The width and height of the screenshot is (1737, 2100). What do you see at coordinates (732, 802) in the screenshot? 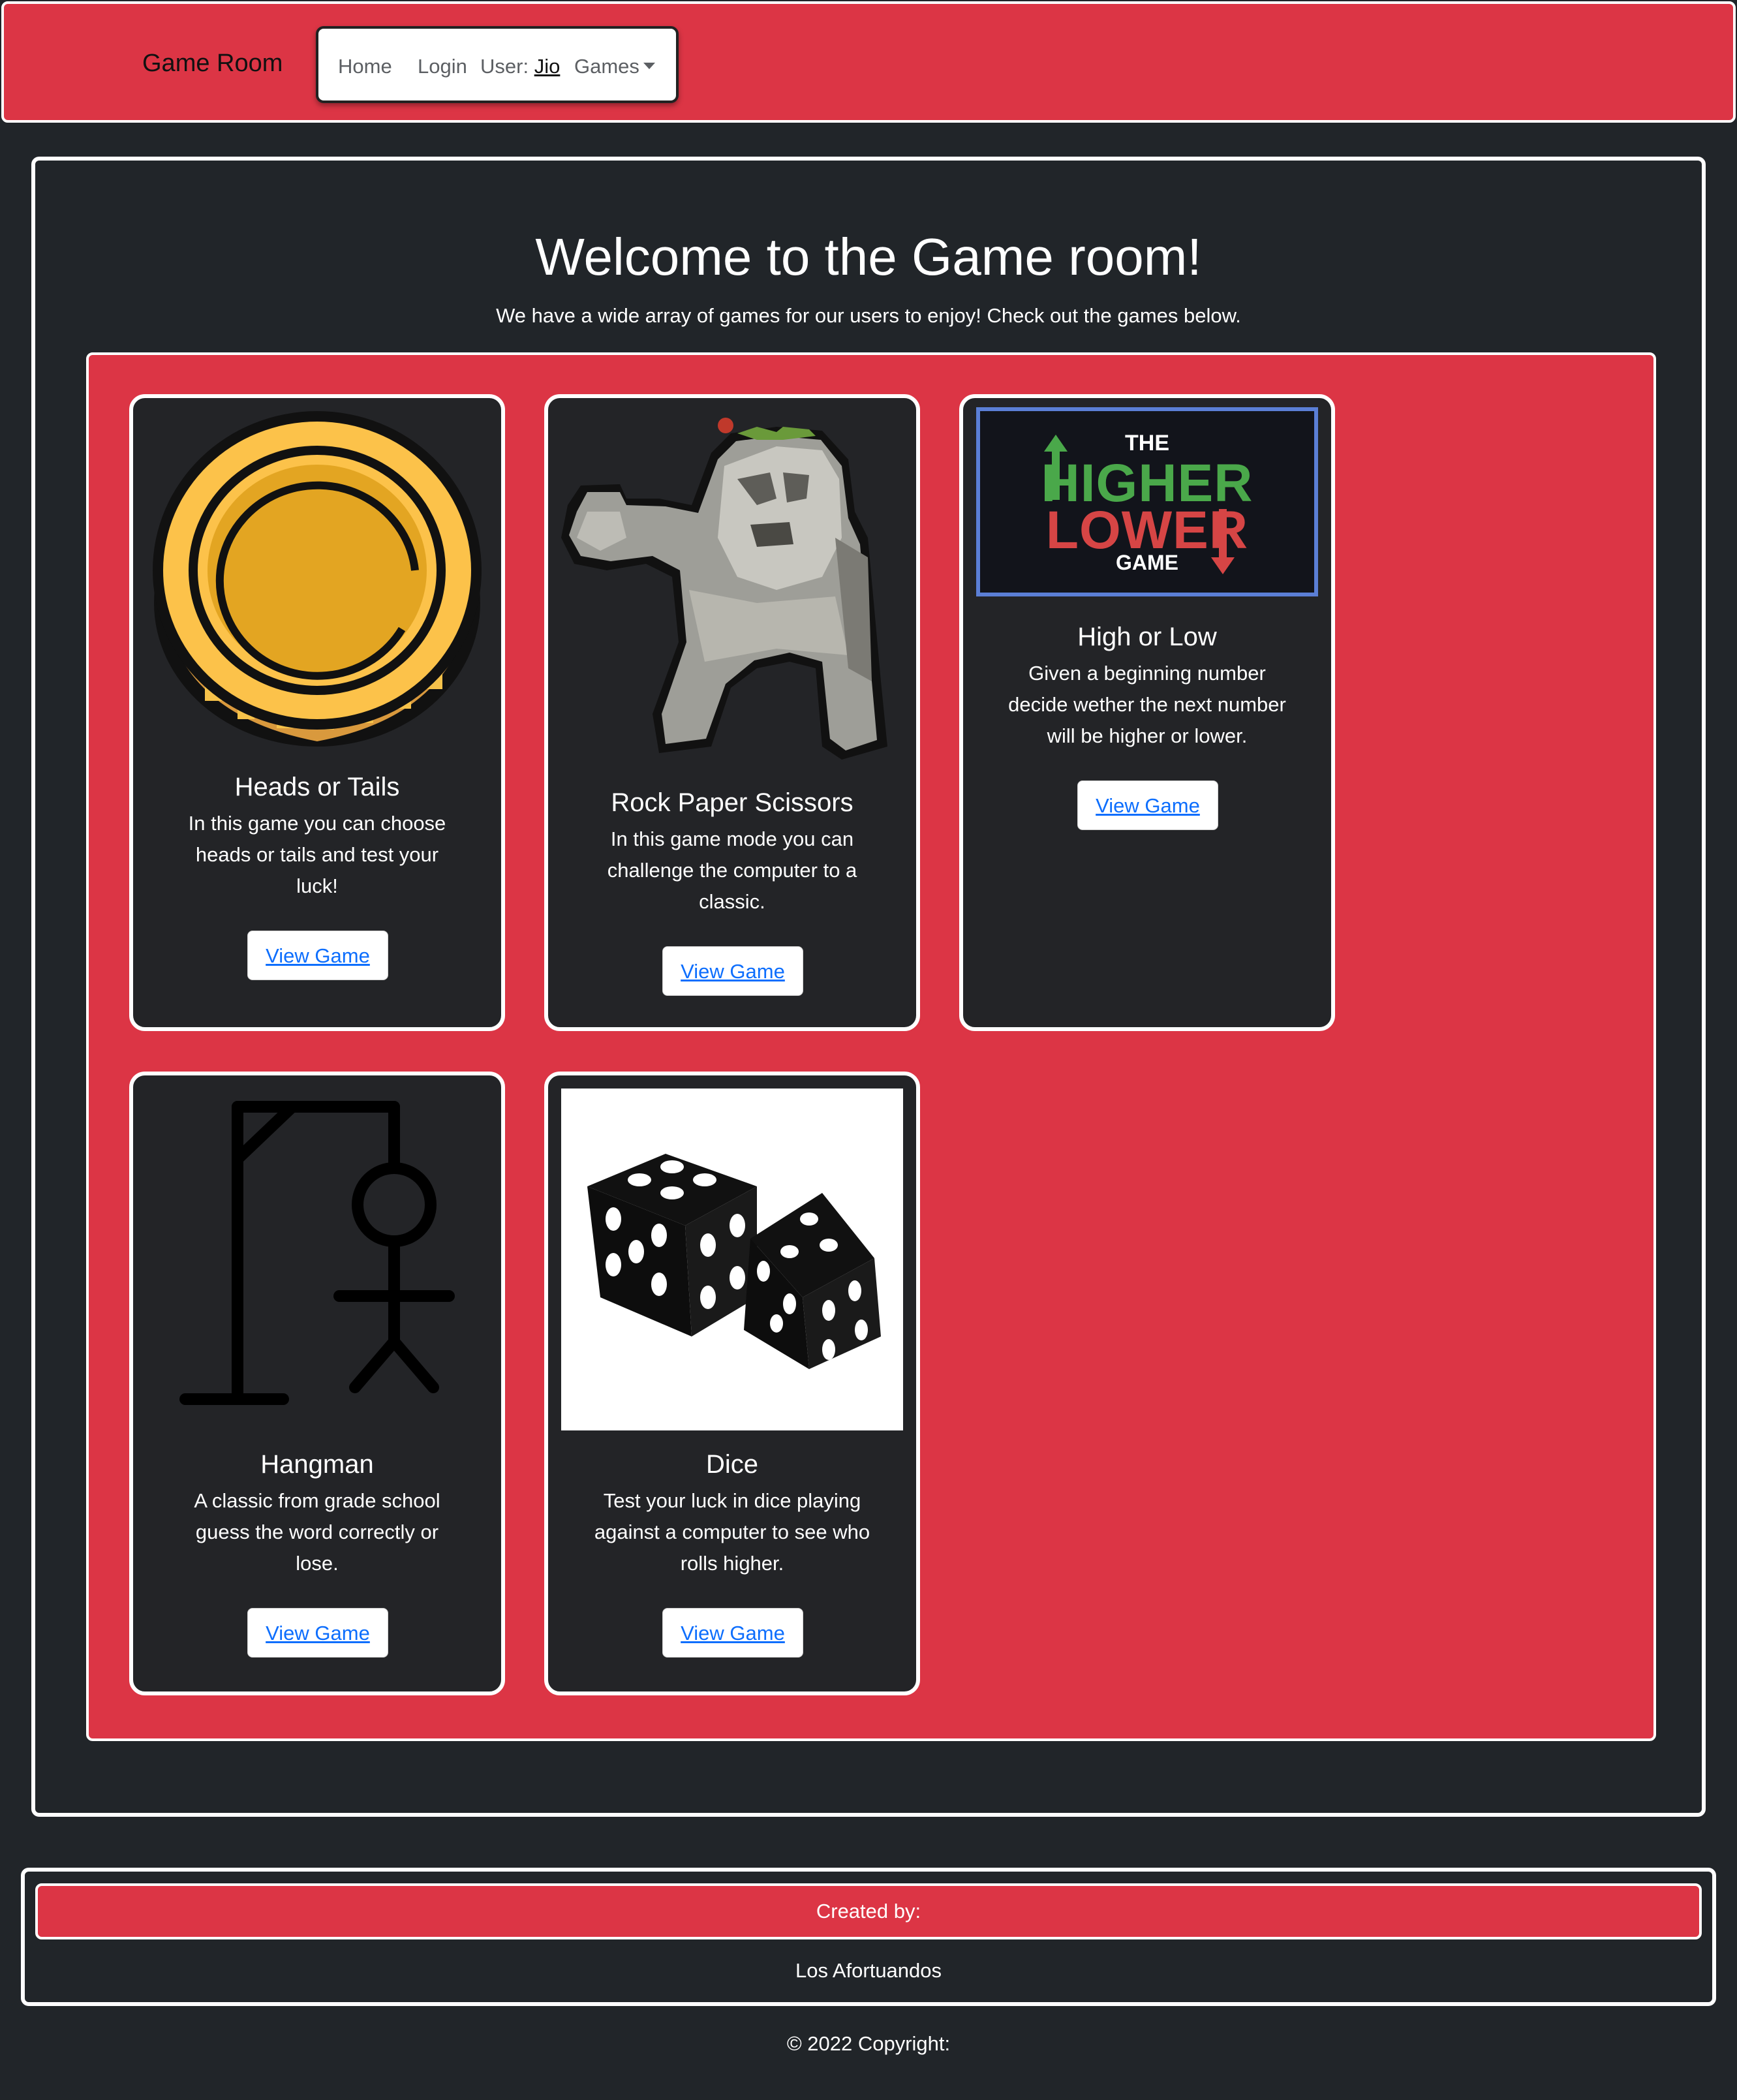
I see `card-title: Rock Paper Scissors` at bounding box center [732, 802].